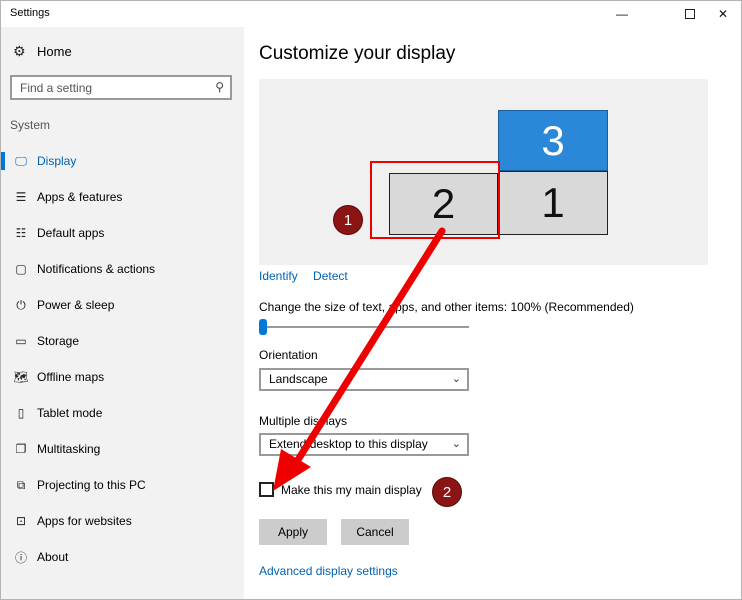 The height and width of the screenshot is (600, 742). I want to click on multiple-displays-label: Multiple displays, so click(303, 421).